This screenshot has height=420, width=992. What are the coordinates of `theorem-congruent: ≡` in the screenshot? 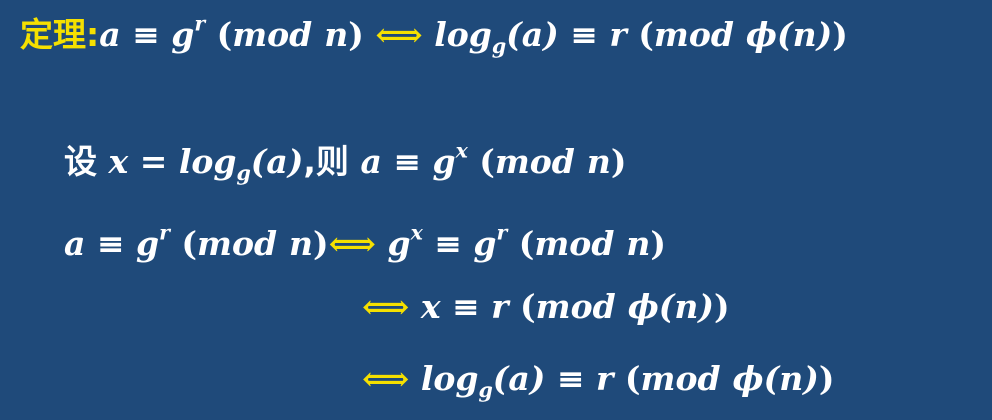 It's located at (146, 34).